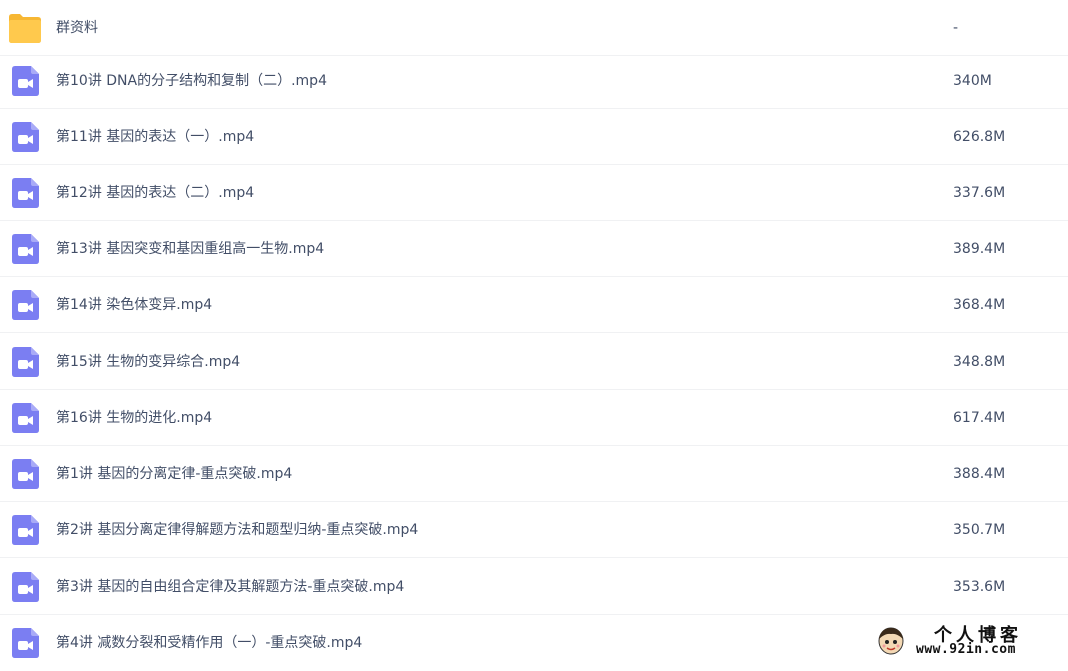 This screenshot has height=671, width=1068. Describe the element at coordinates (979, 474) in the screenshot. I see `file-size: 388.4M` at that location.